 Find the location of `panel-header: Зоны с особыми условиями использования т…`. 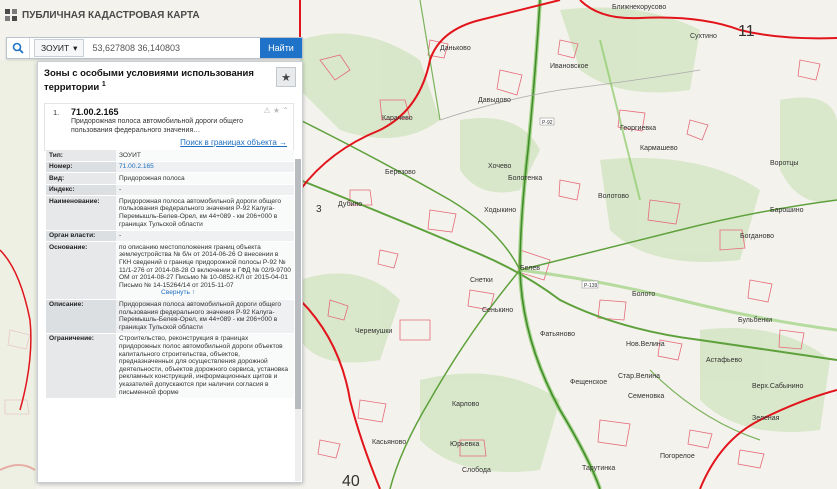

panel-header: Зоны с особыми условиями использования т… is located at coordinates (170, 82).